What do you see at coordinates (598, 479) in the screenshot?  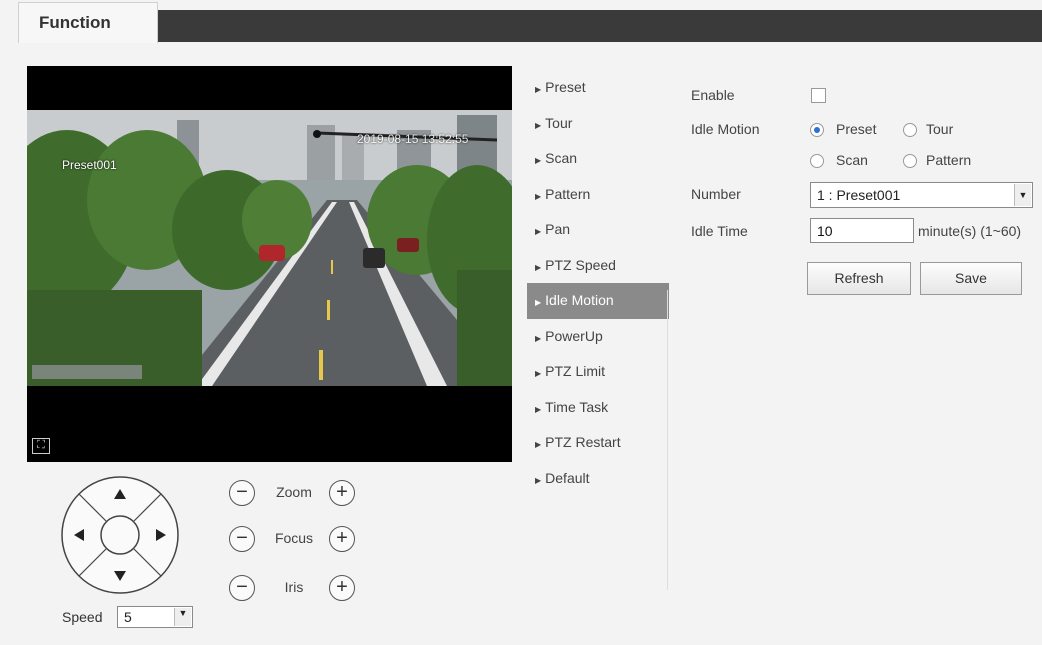 I see `menu-item-default: ▶ Default` at bounding box center [598, 479].